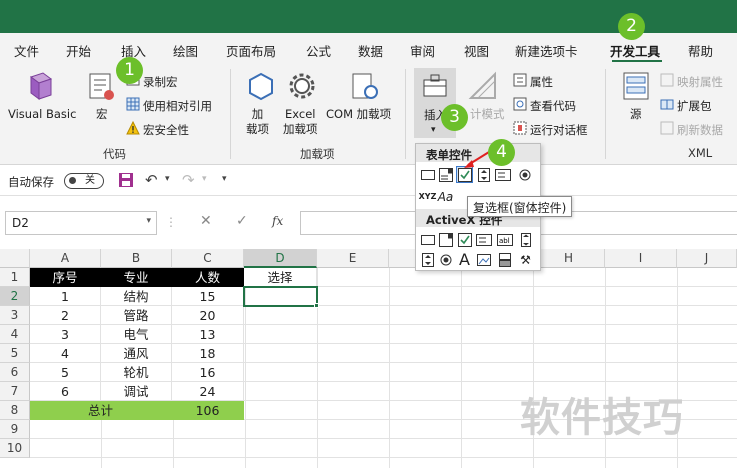 This screenshot has height=468, width=737. I want to click on expansion-packs-button: 扩展包, so click(686, 105).